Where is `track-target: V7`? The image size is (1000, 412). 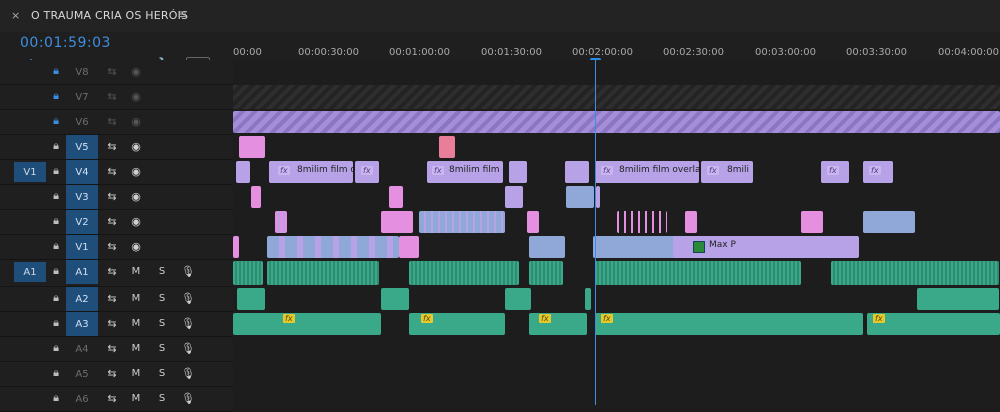 track-target: V7 is located at coordinates (82, 97).